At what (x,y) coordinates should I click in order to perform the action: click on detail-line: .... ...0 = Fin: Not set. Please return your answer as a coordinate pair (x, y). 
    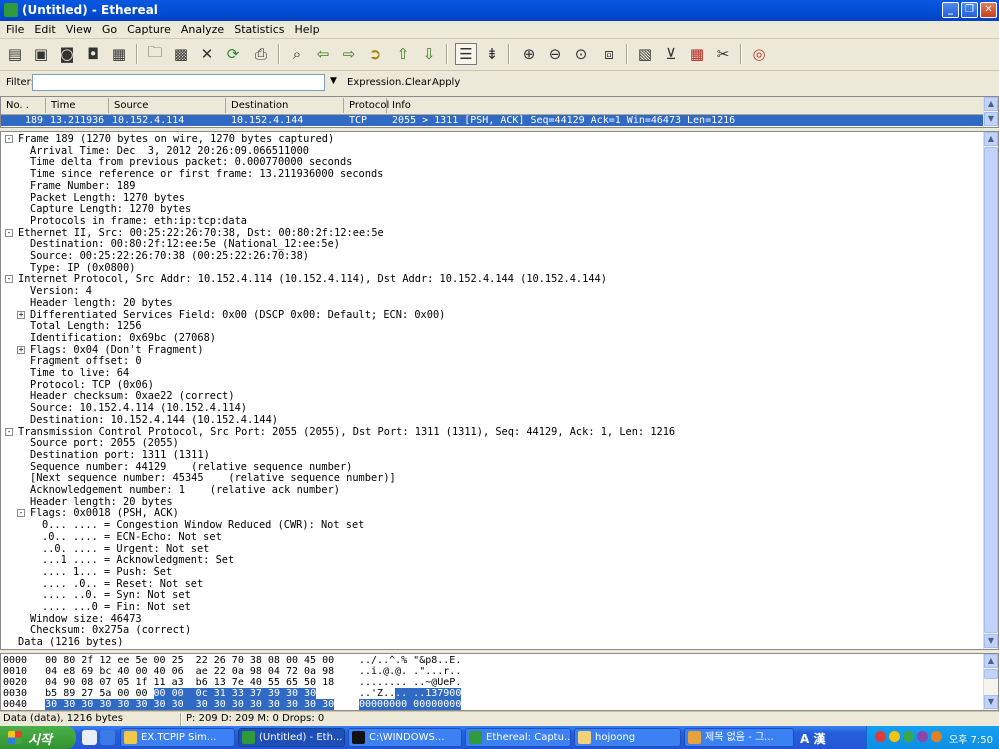
    Looking at the image, I should click on (116, 607).